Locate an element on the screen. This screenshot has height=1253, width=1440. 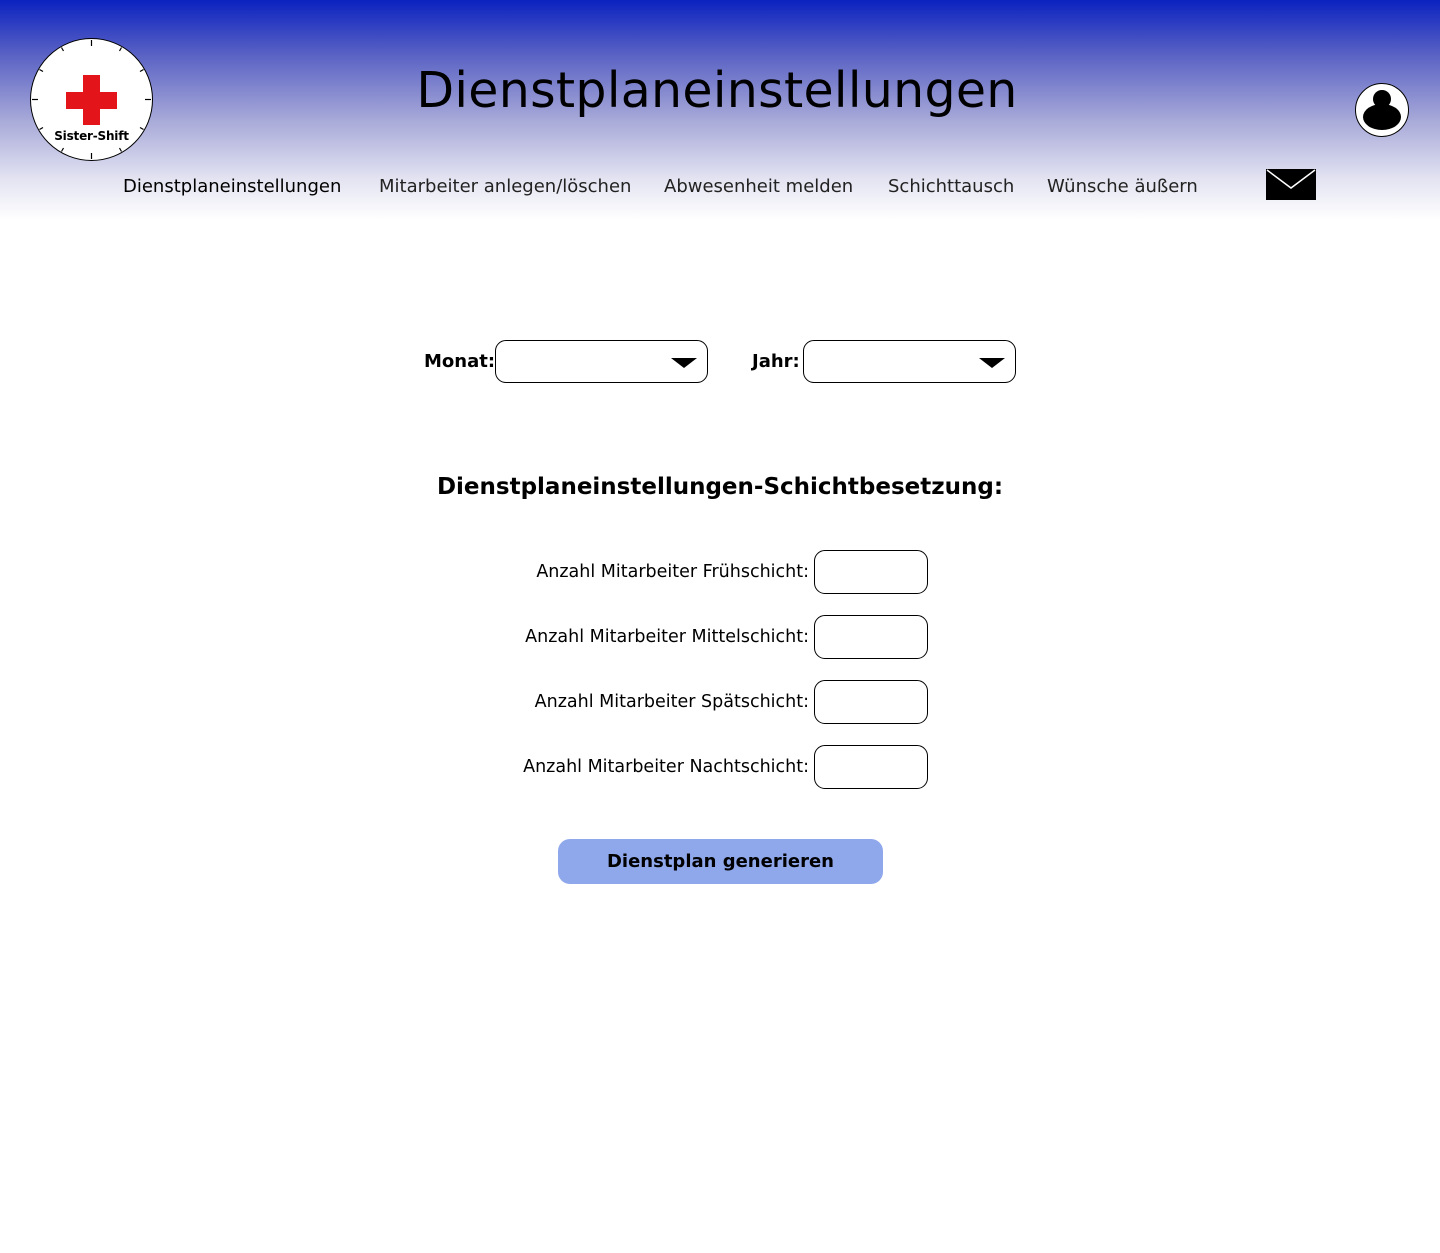
mail-icon is located at coordinates (1291, 184).